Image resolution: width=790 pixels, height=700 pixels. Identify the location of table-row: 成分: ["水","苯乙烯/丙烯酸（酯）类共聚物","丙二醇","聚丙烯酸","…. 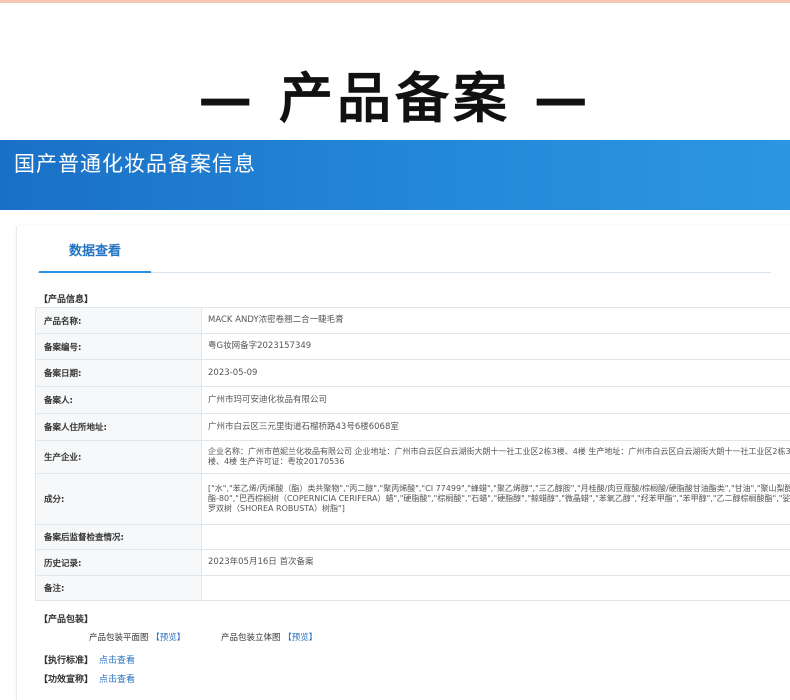
(412, 499).